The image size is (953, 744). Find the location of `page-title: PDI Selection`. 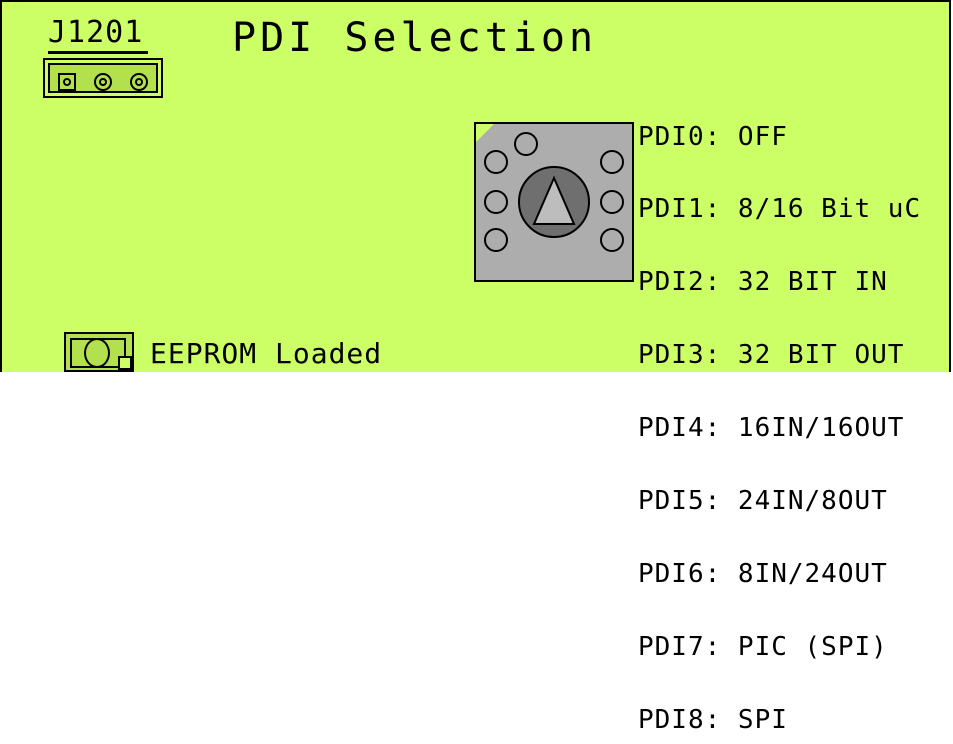

page-title: PDI Selection is located at coordinates (415, 38).